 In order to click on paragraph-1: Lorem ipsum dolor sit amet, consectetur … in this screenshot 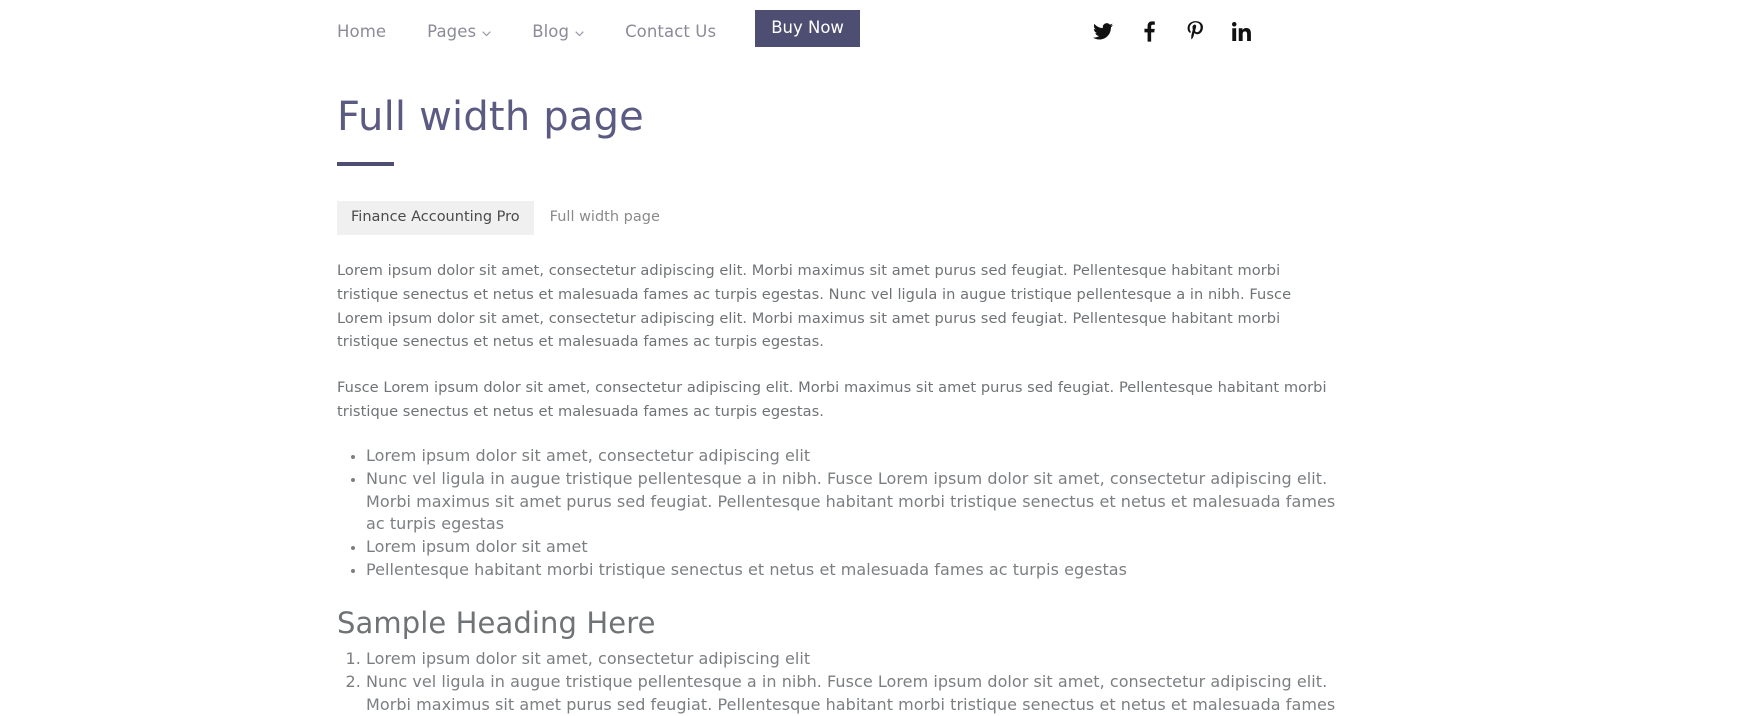, I will do `click(814, 306)`.